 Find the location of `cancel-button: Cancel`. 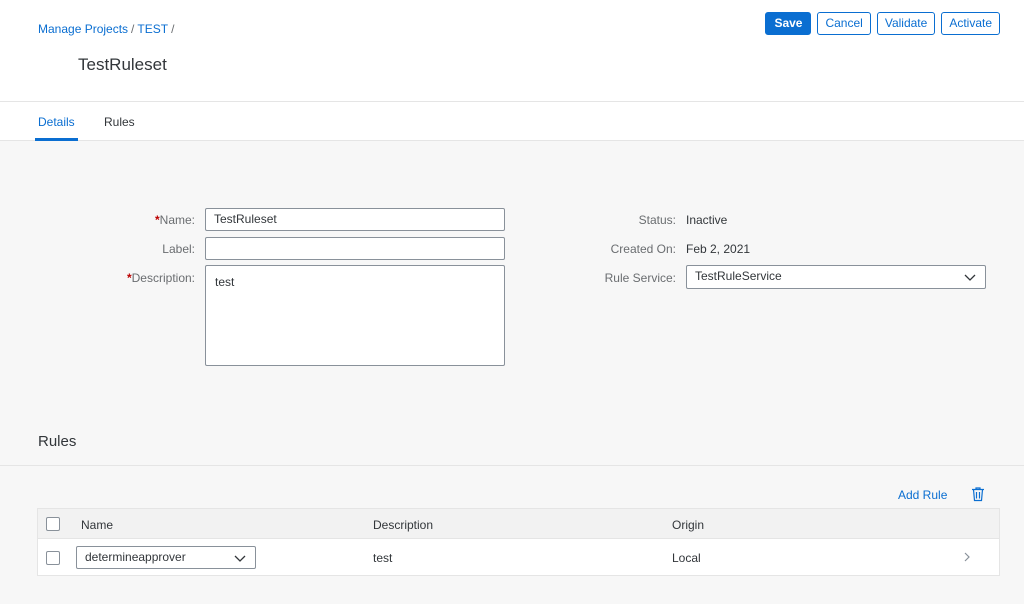

cancel-button: Cancel is located at coordinates (844, 23).